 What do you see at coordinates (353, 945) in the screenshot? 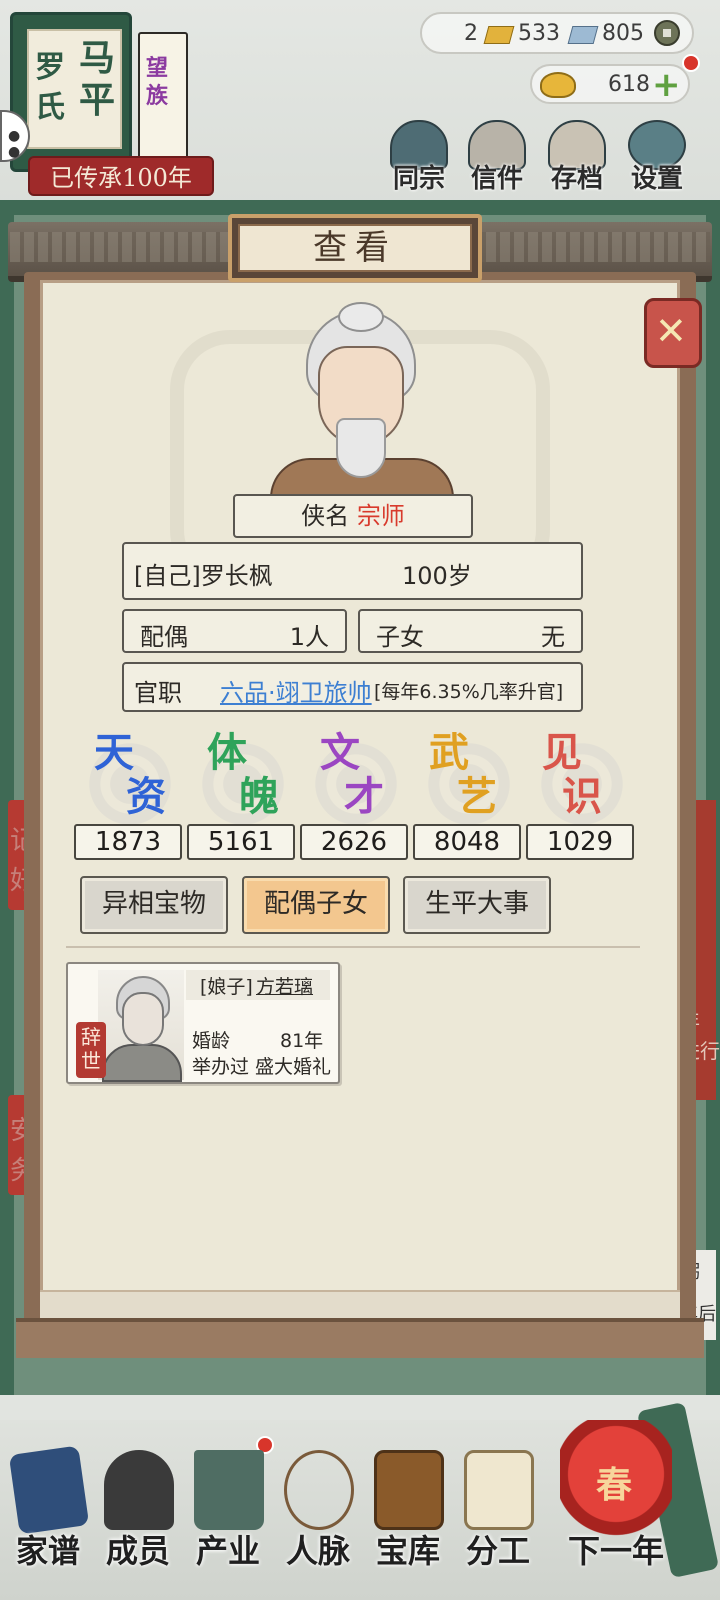
I see `section-divider` at bounding box center [353, 945].